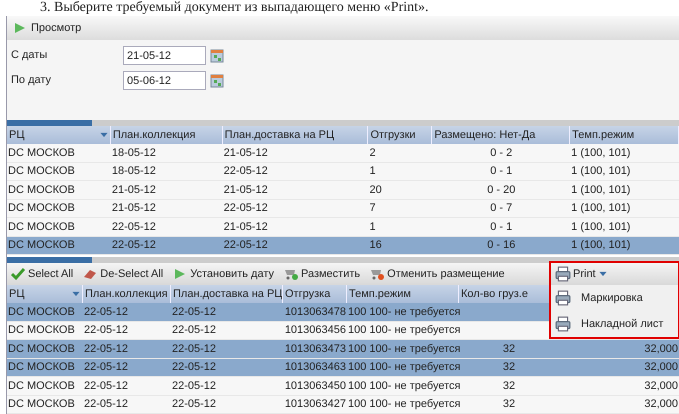 Image resolution: width=679 pixels, height=414 pixels. I want to click on field-label: С даты, so click(29, 56).